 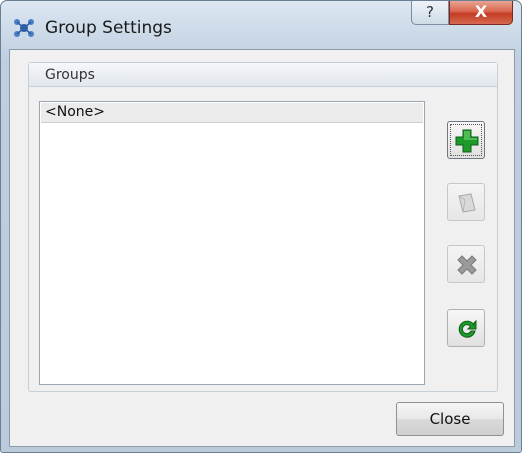 What do you see at coordinates (430, 13) in the screenshot?
I see `help-button: ?` at bounding box center [430, 13].